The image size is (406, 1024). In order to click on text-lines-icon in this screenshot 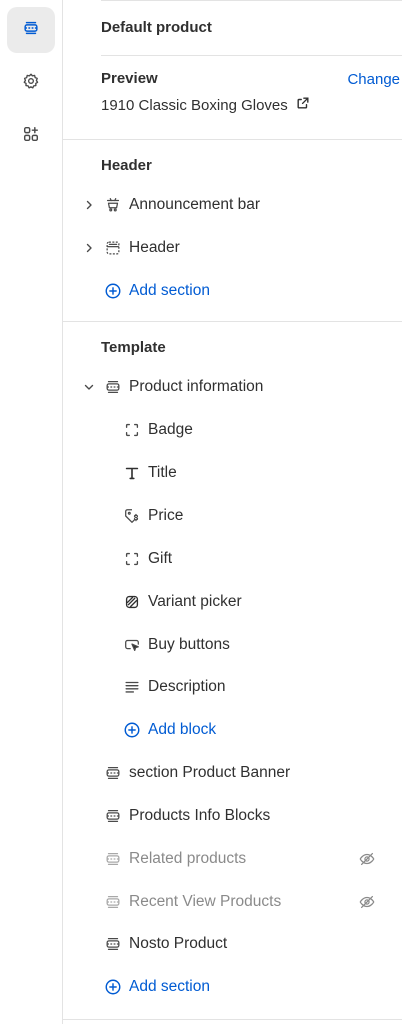, I will do `click(132, 687)`.